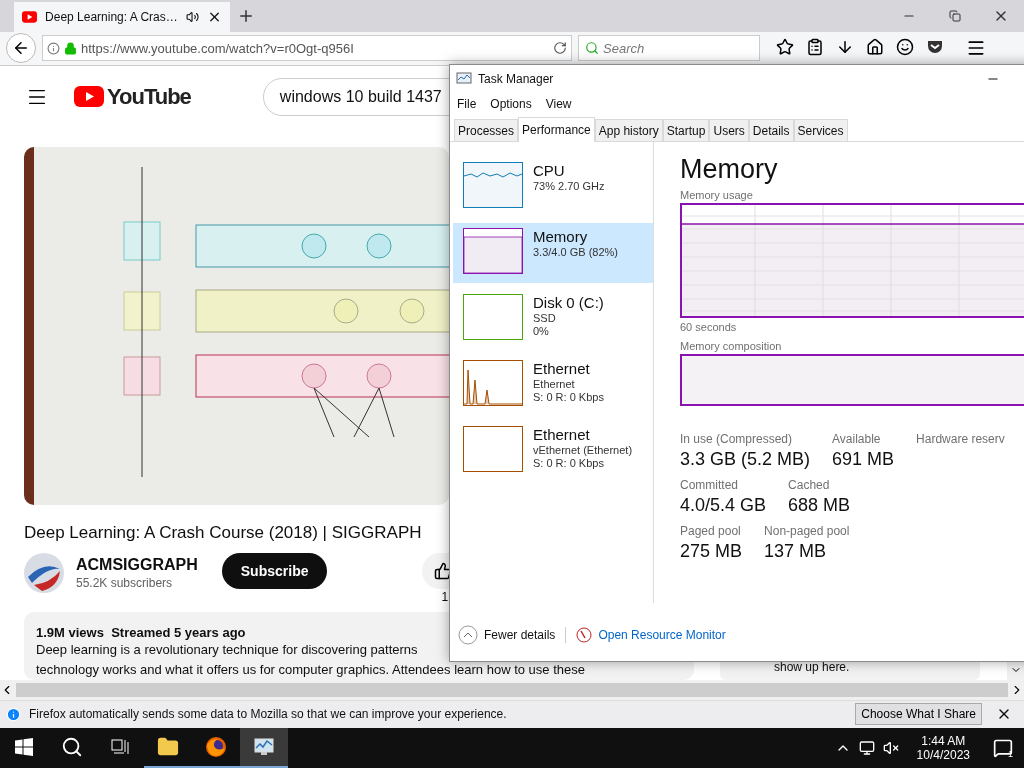 The image size is (1024, 768). Describe the element at coordinates (890, 747) in the screenshot. I see `volume-muted-icon` at that location.